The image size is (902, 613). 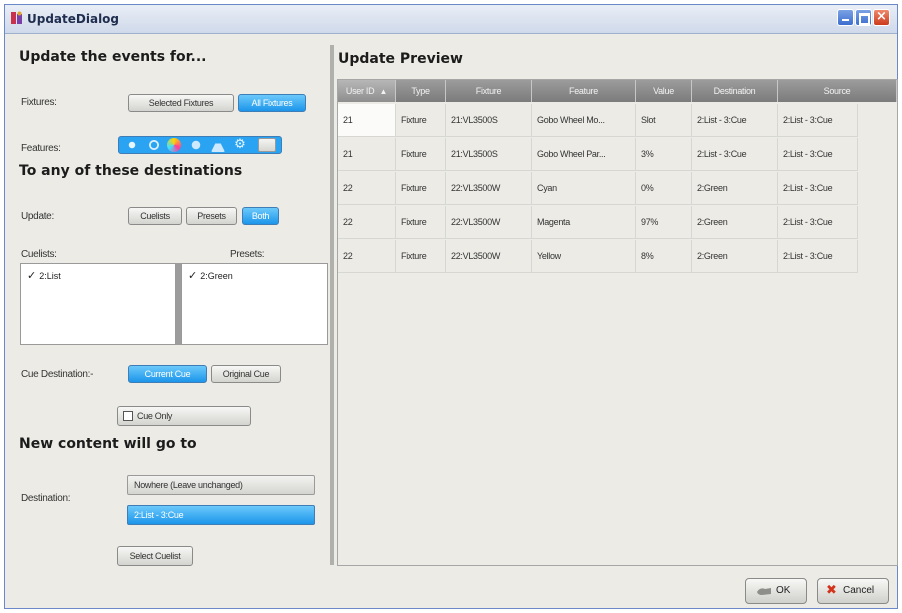 What do you see at coordinates (267, 145) in the screenshot?
I see `blank-icon` at bounding box center [267, 145].